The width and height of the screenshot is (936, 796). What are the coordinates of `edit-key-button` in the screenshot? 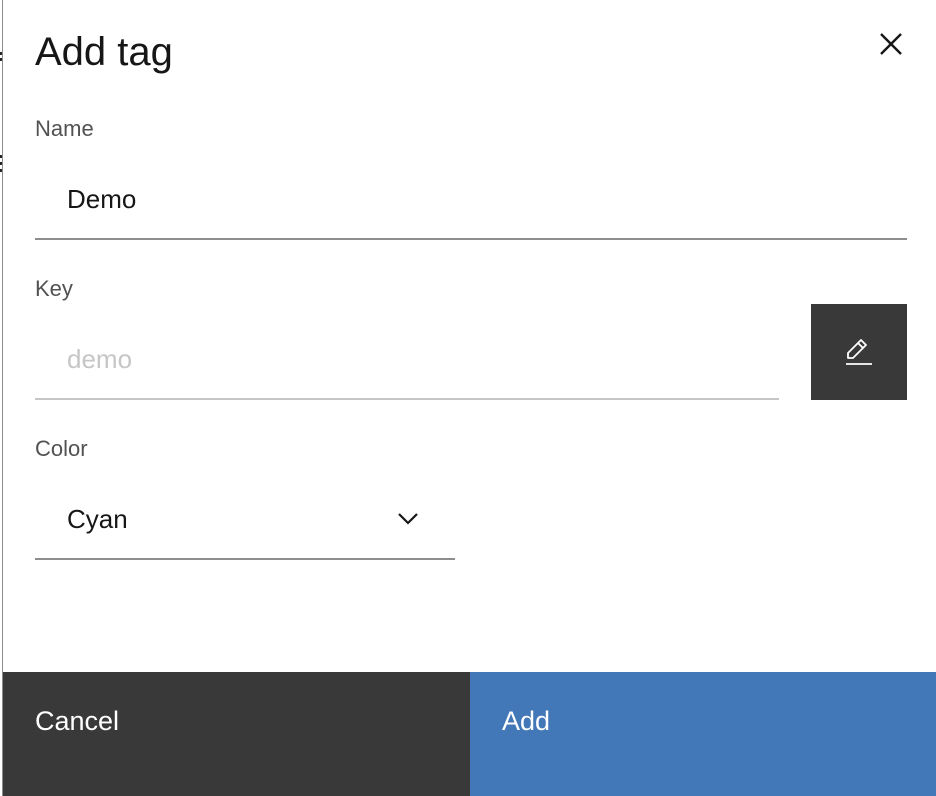 It's located at (859, 352).